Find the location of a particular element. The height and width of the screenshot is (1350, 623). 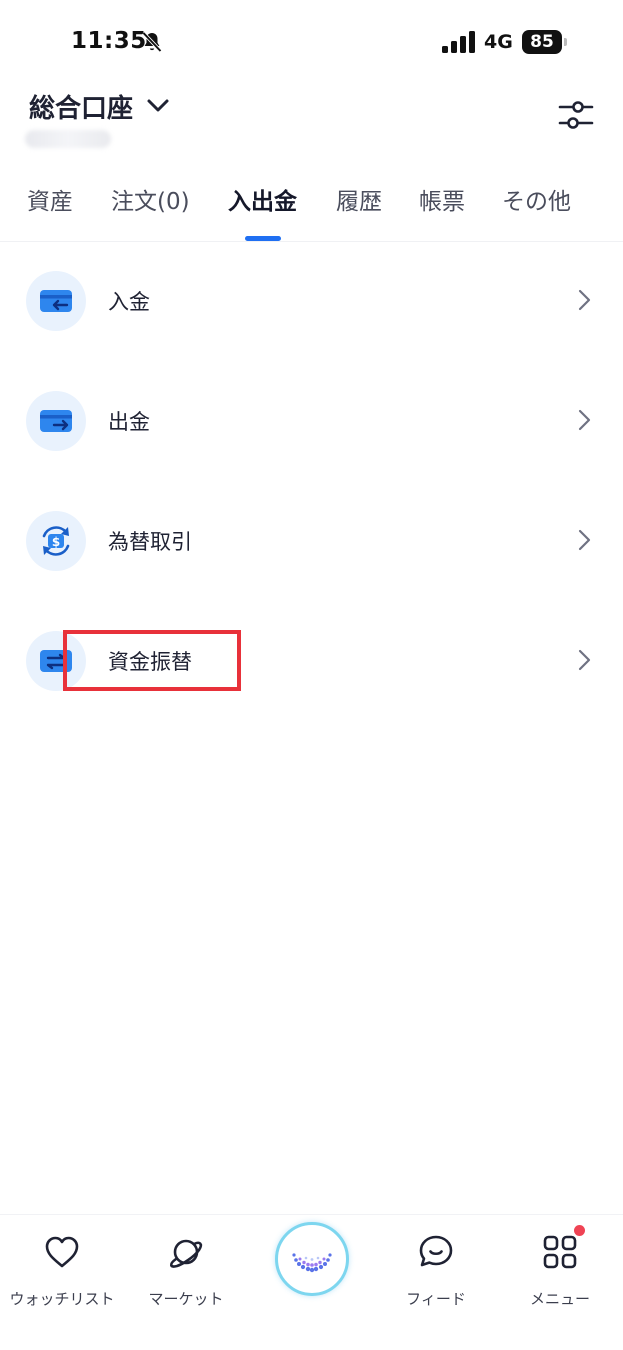

menu-item-label: 出金 is located at coordinates (129, 422).